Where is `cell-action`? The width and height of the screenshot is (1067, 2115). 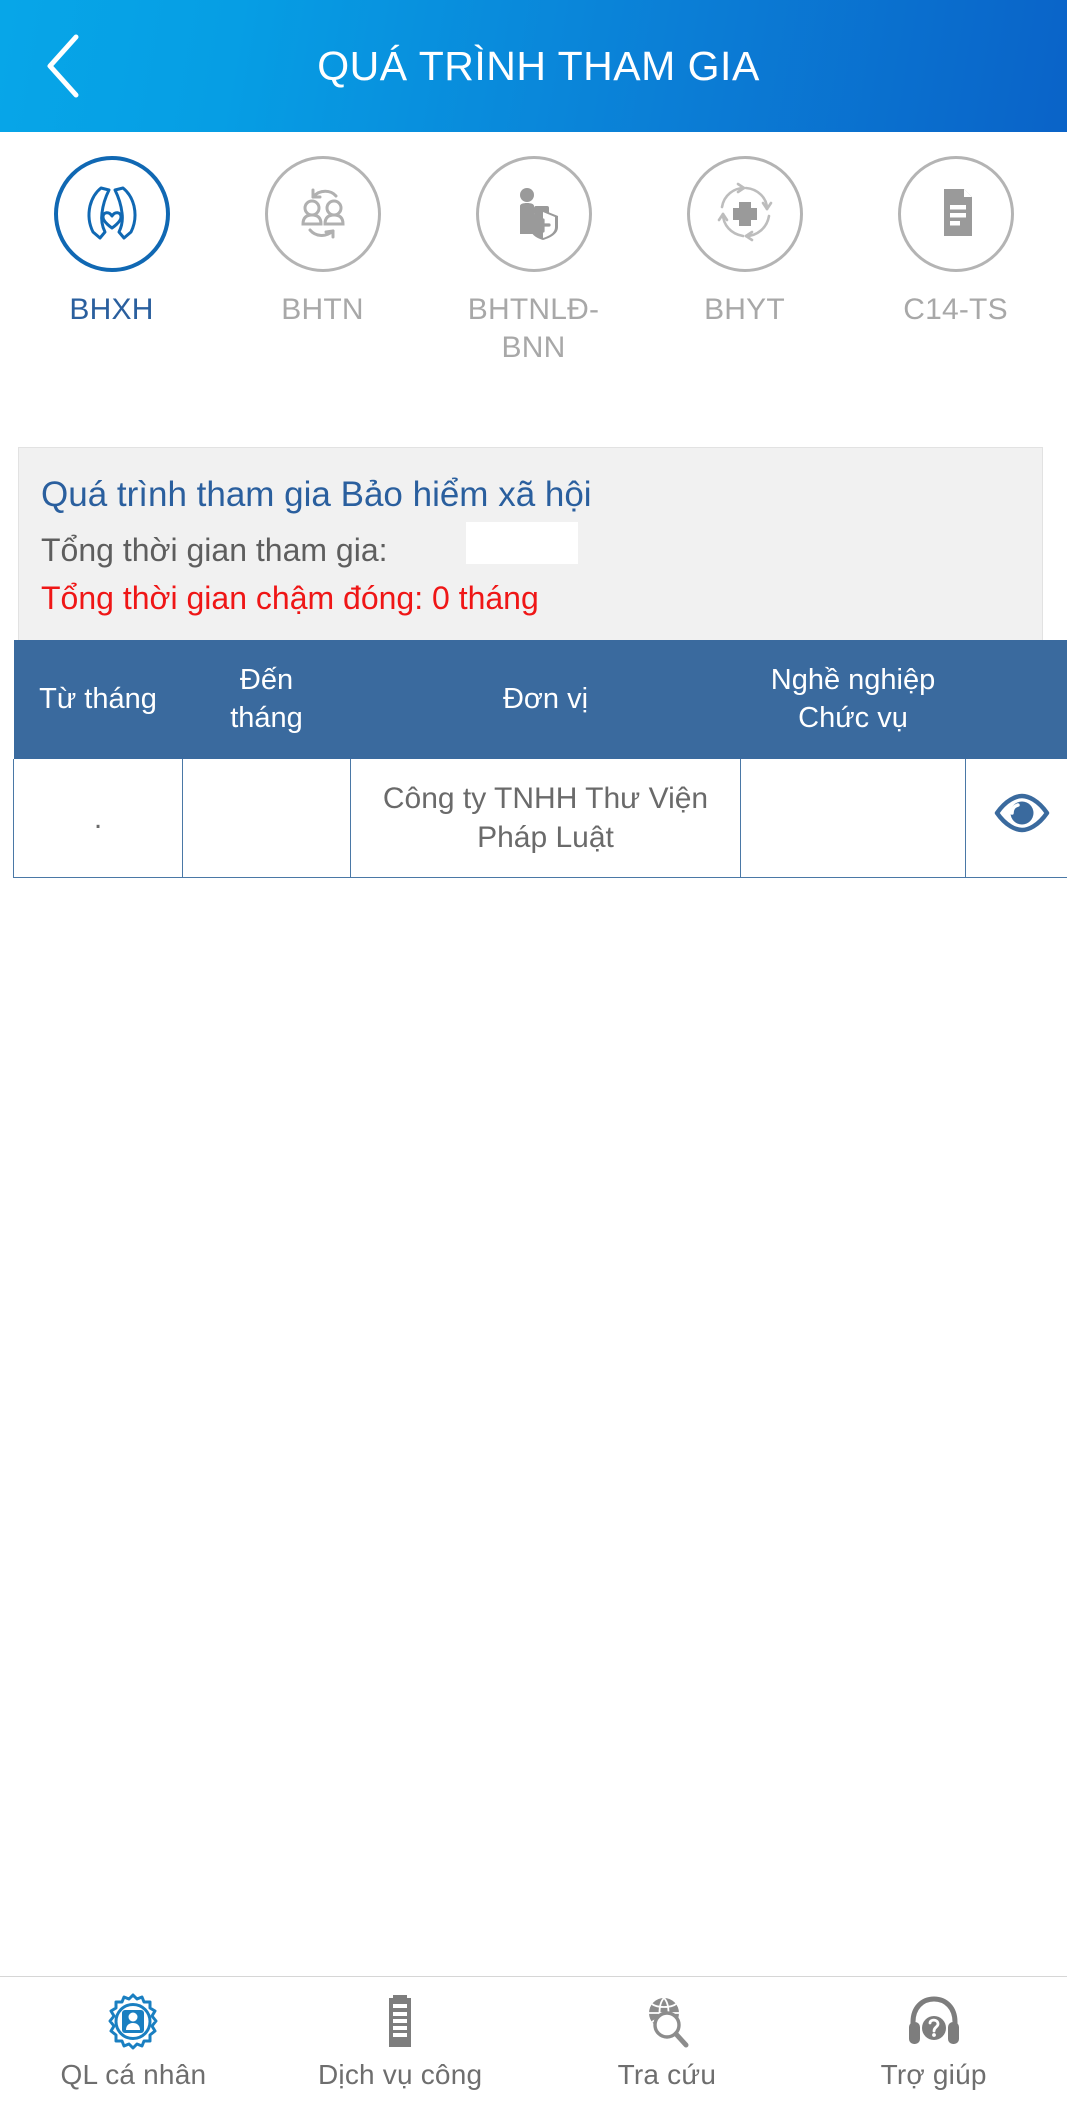
cell-action is located at coordinates (1016, 818).